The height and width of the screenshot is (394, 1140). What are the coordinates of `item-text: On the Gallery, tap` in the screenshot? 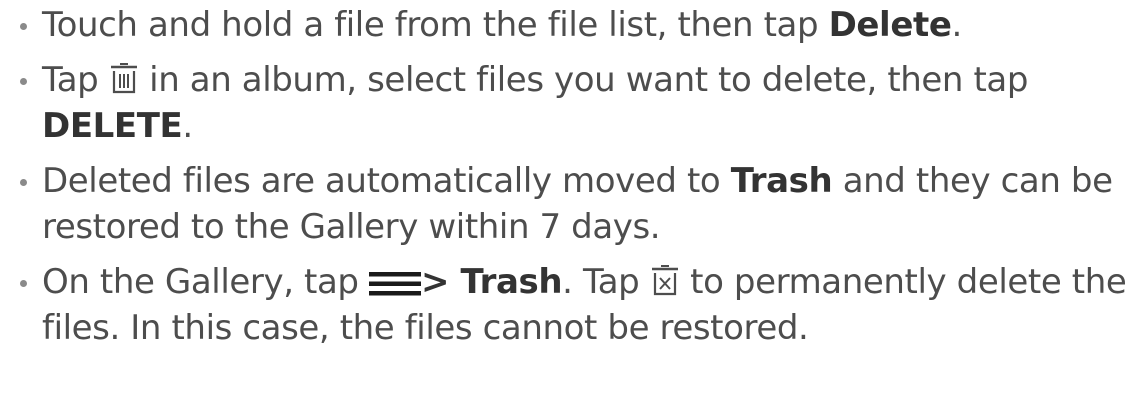 It's located at (205, 282).